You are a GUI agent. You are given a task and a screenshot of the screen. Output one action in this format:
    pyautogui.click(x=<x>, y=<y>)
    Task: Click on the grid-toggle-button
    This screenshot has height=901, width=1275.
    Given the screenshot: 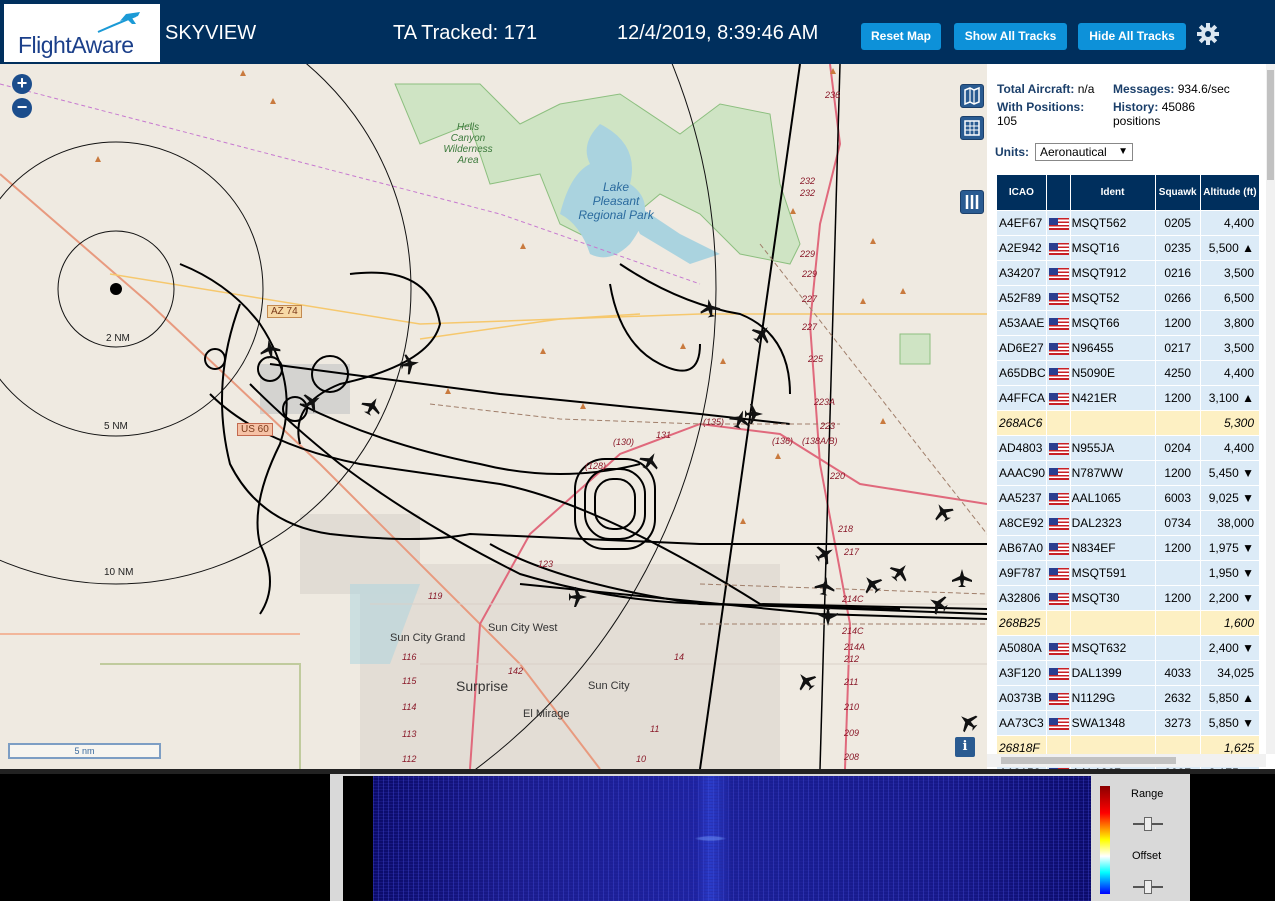 What is the action you would take?
    pyautogui.click(x=972, y=128)
    